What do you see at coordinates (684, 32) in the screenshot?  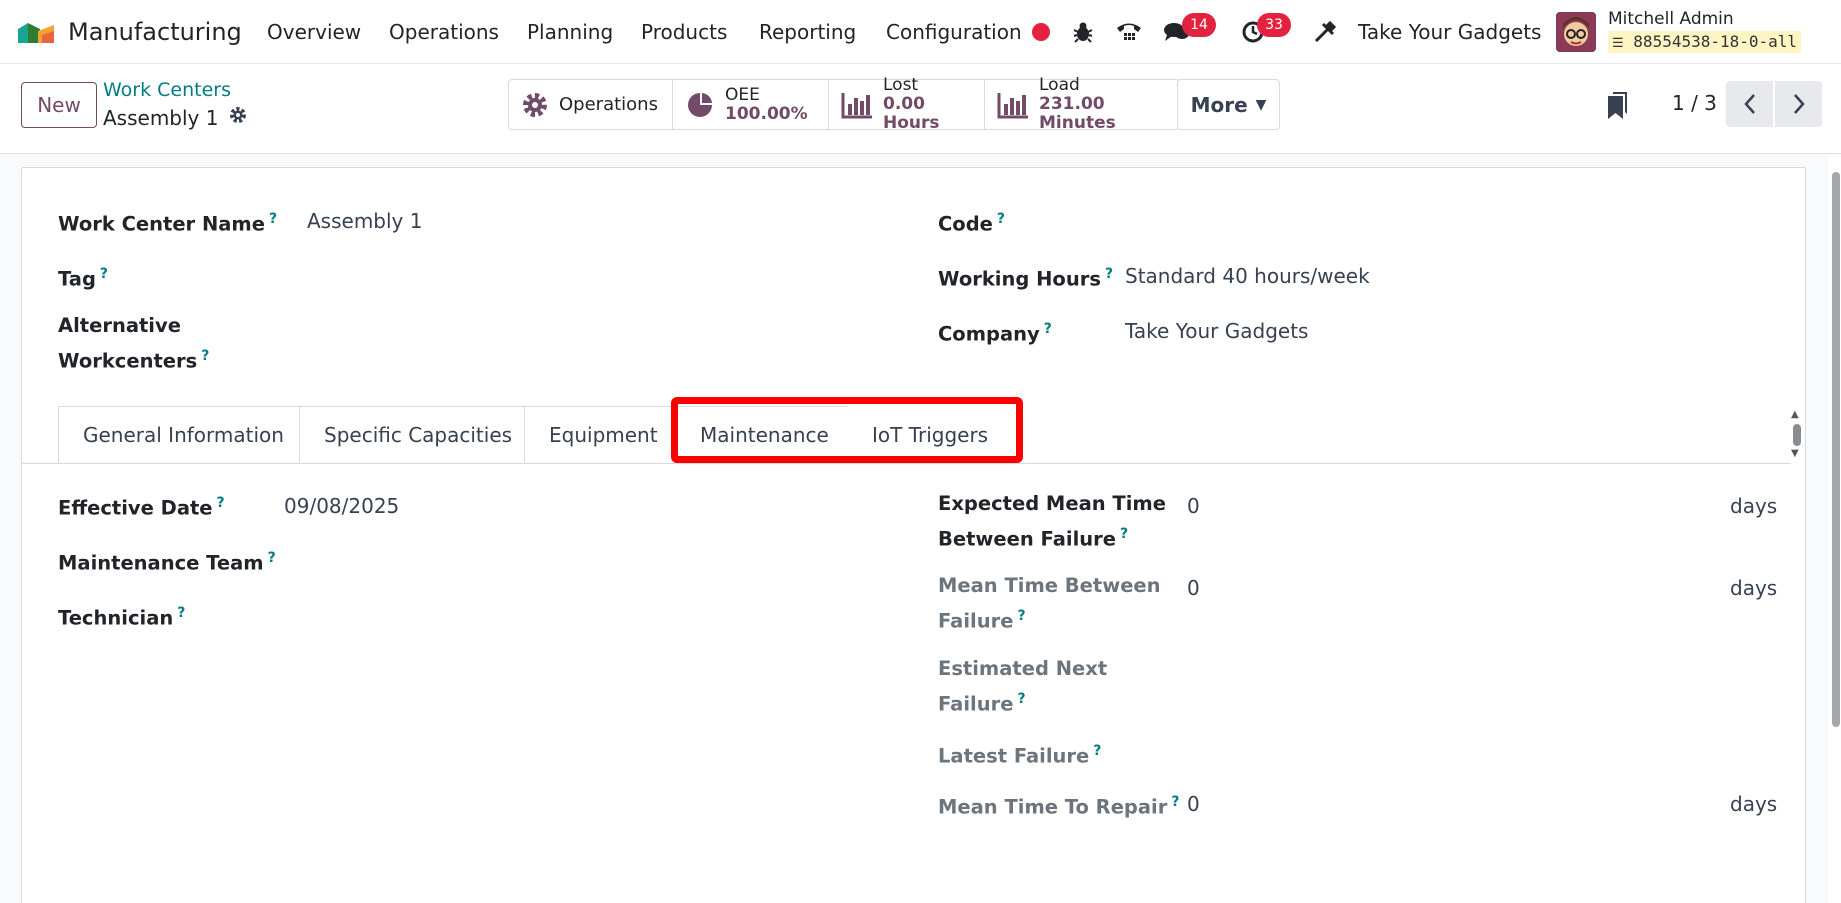 I see `menu-products: Products` at bounding box center [684, 32].